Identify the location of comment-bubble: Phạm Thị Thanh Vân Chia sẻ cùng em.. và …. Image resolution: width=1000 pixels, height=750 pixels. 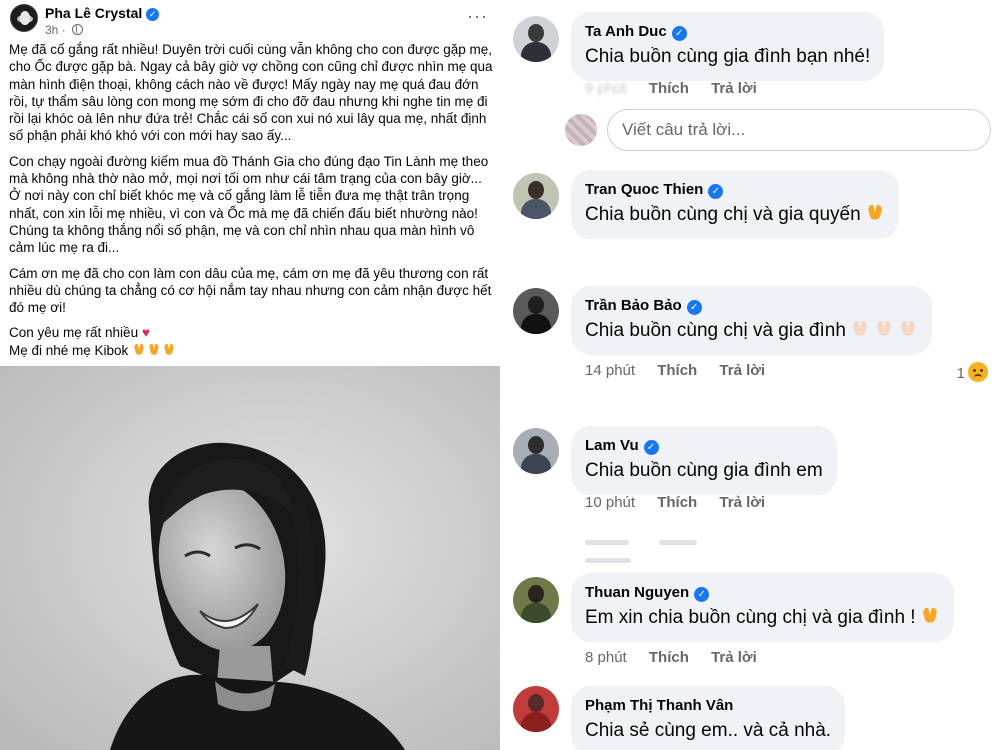
(708, 718).